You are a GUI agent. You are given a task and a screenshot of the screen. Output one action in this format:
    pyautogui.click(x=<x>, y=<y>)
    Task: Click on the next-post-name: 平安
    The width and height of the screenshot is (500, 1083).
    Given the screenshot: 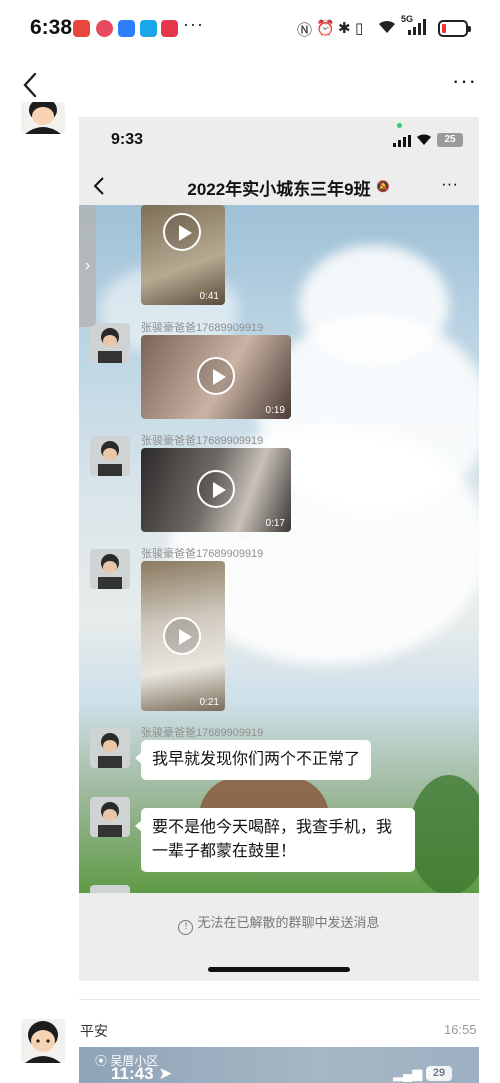 What is the action you would take?
    pyautogui.click(x=94, y=1031)
    